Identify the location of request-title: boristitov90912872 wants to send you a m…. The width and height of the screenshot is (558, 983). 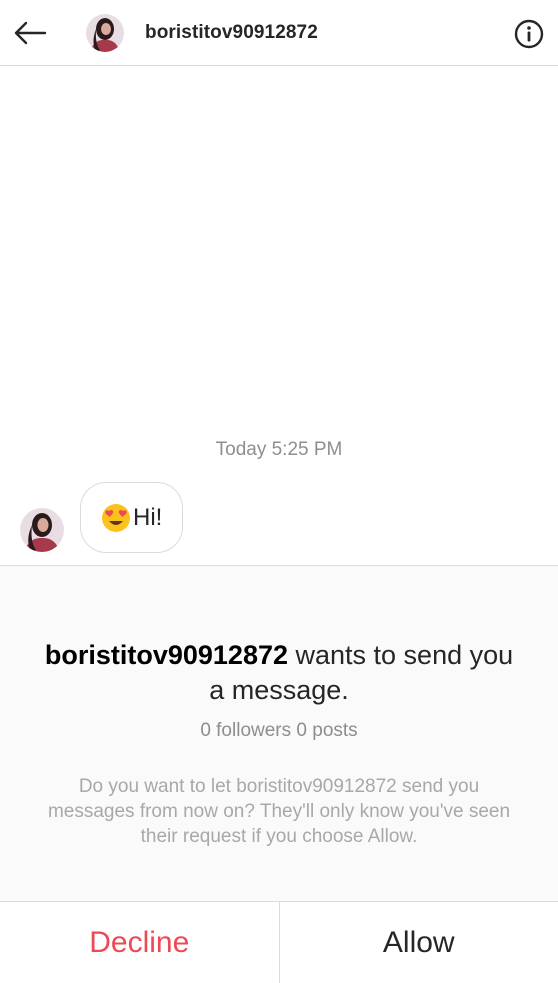
(279, 673).